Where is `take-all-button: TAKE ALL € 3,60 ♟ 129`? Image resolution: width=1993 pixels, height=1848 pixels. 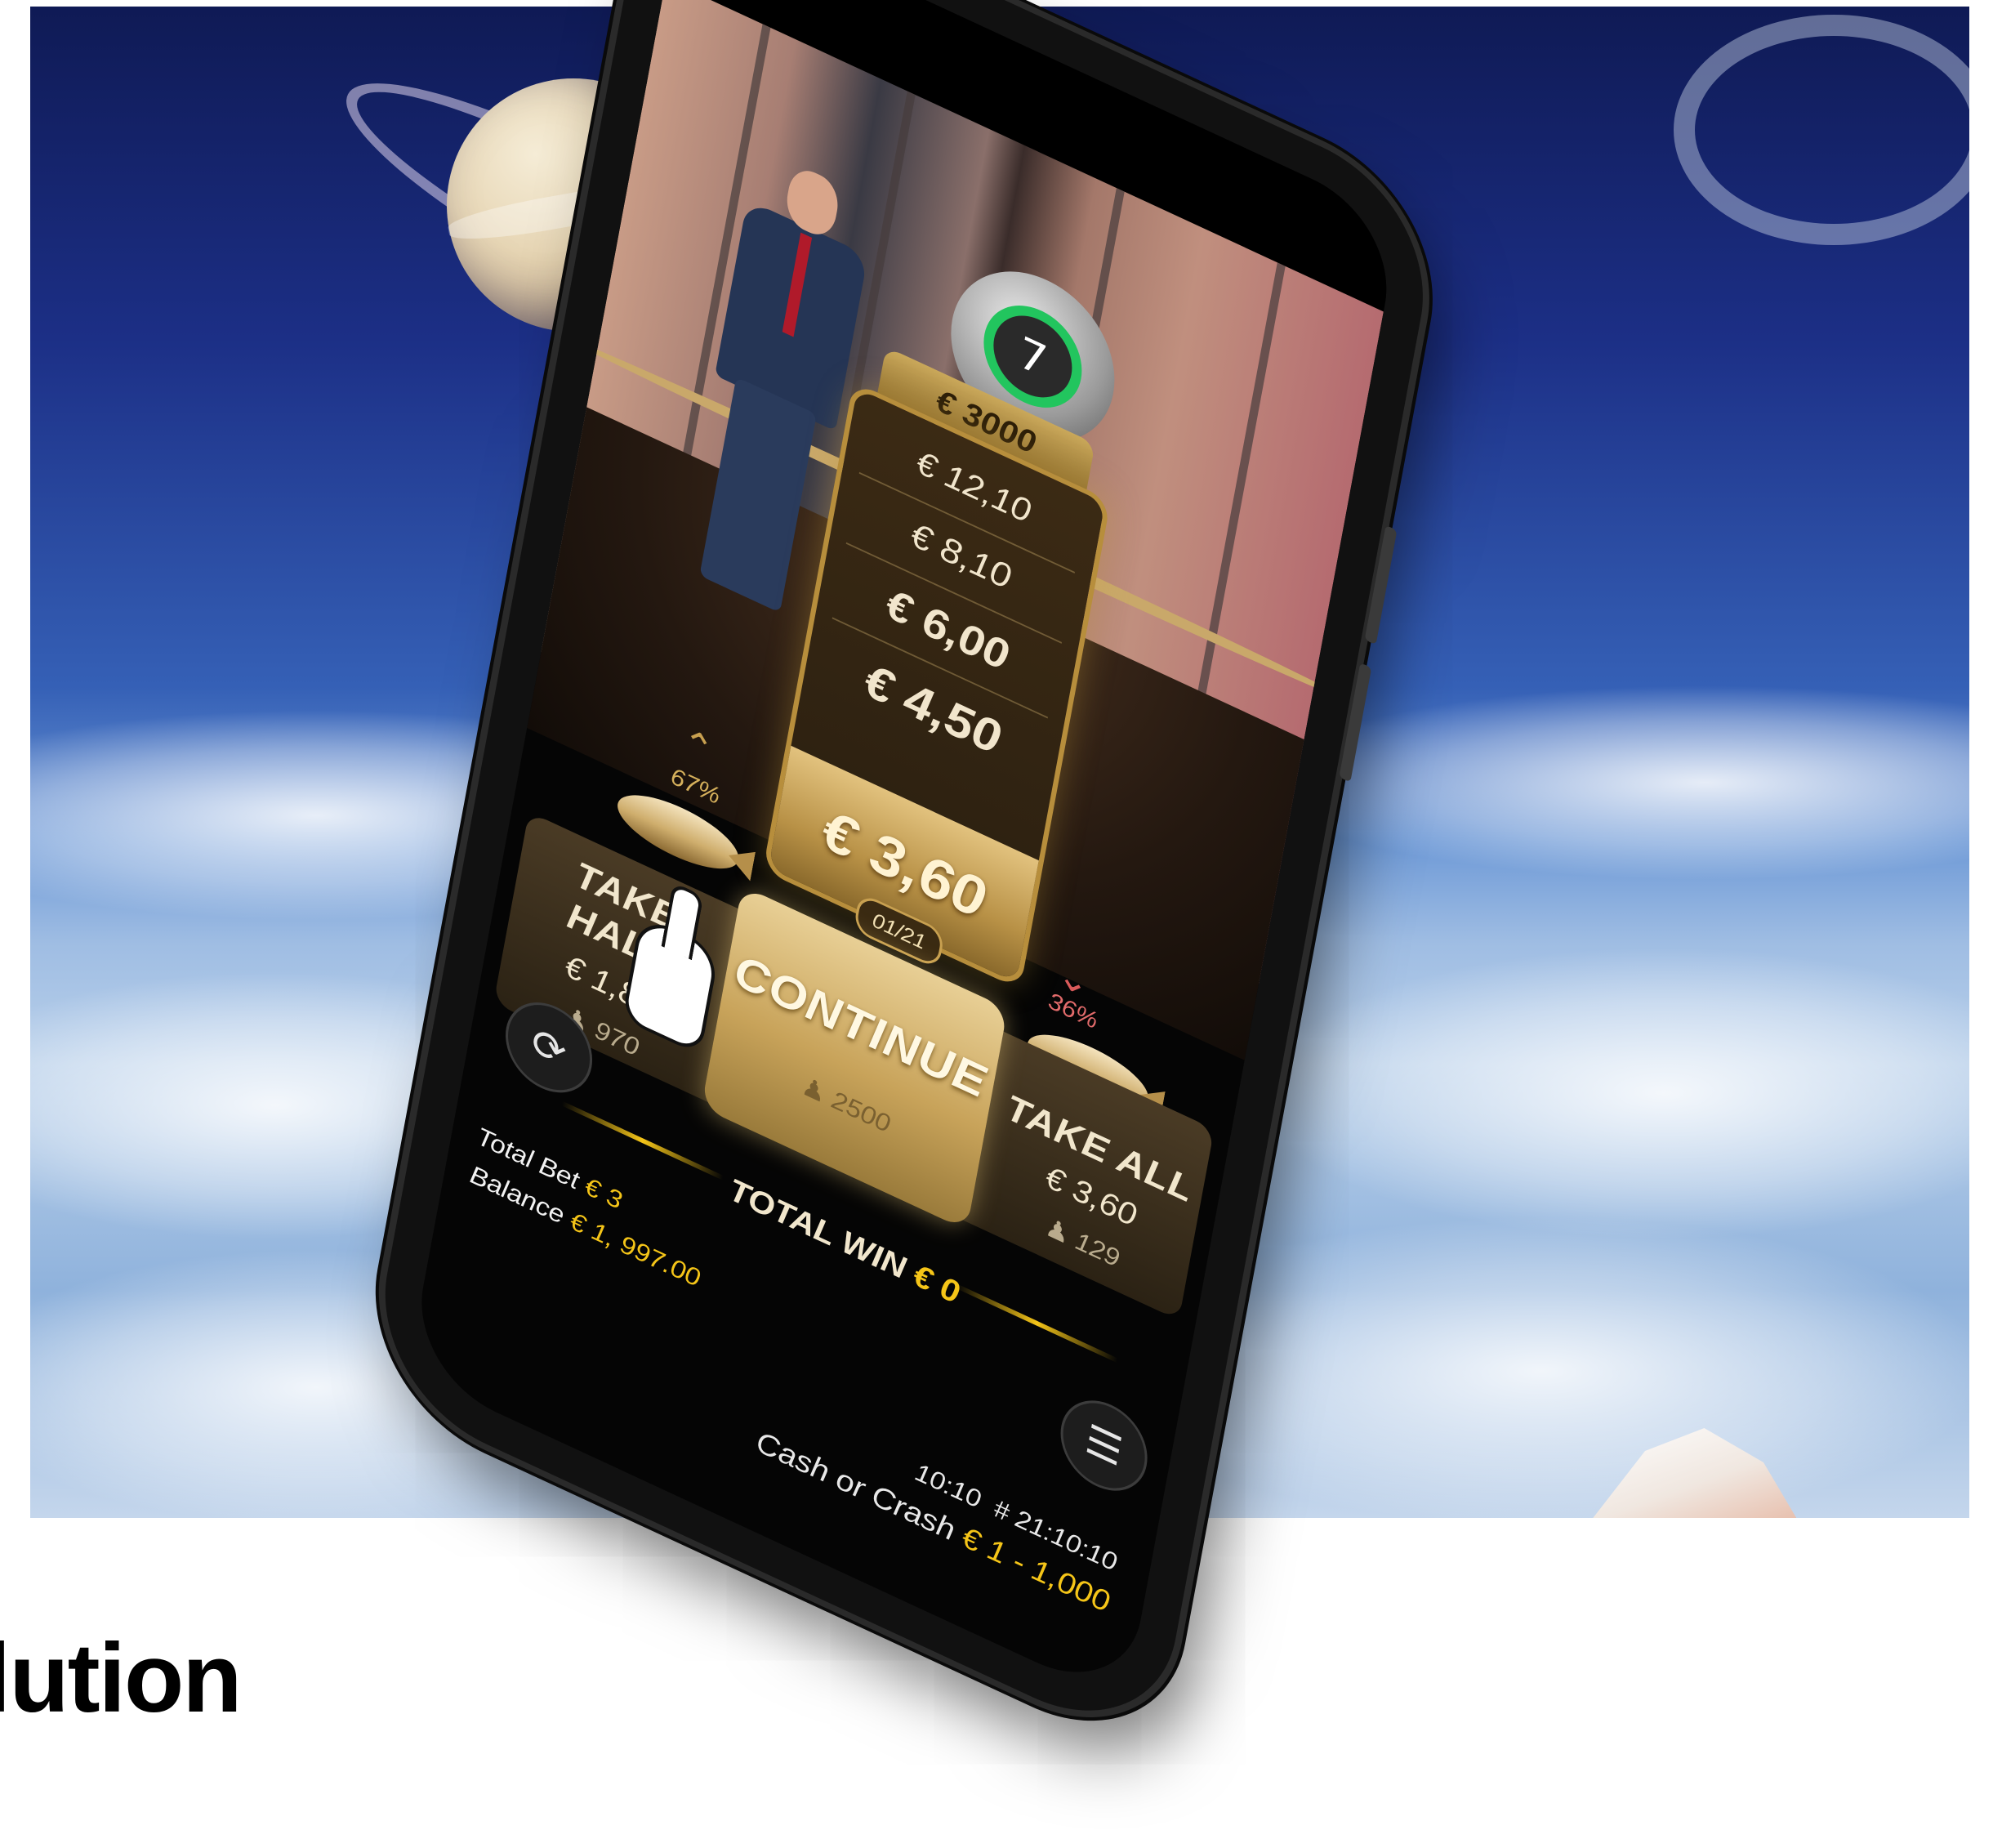
take-all-button: TAKE ALL € 3,60 ♟ 129 is located at coordinates (1090, 1200).